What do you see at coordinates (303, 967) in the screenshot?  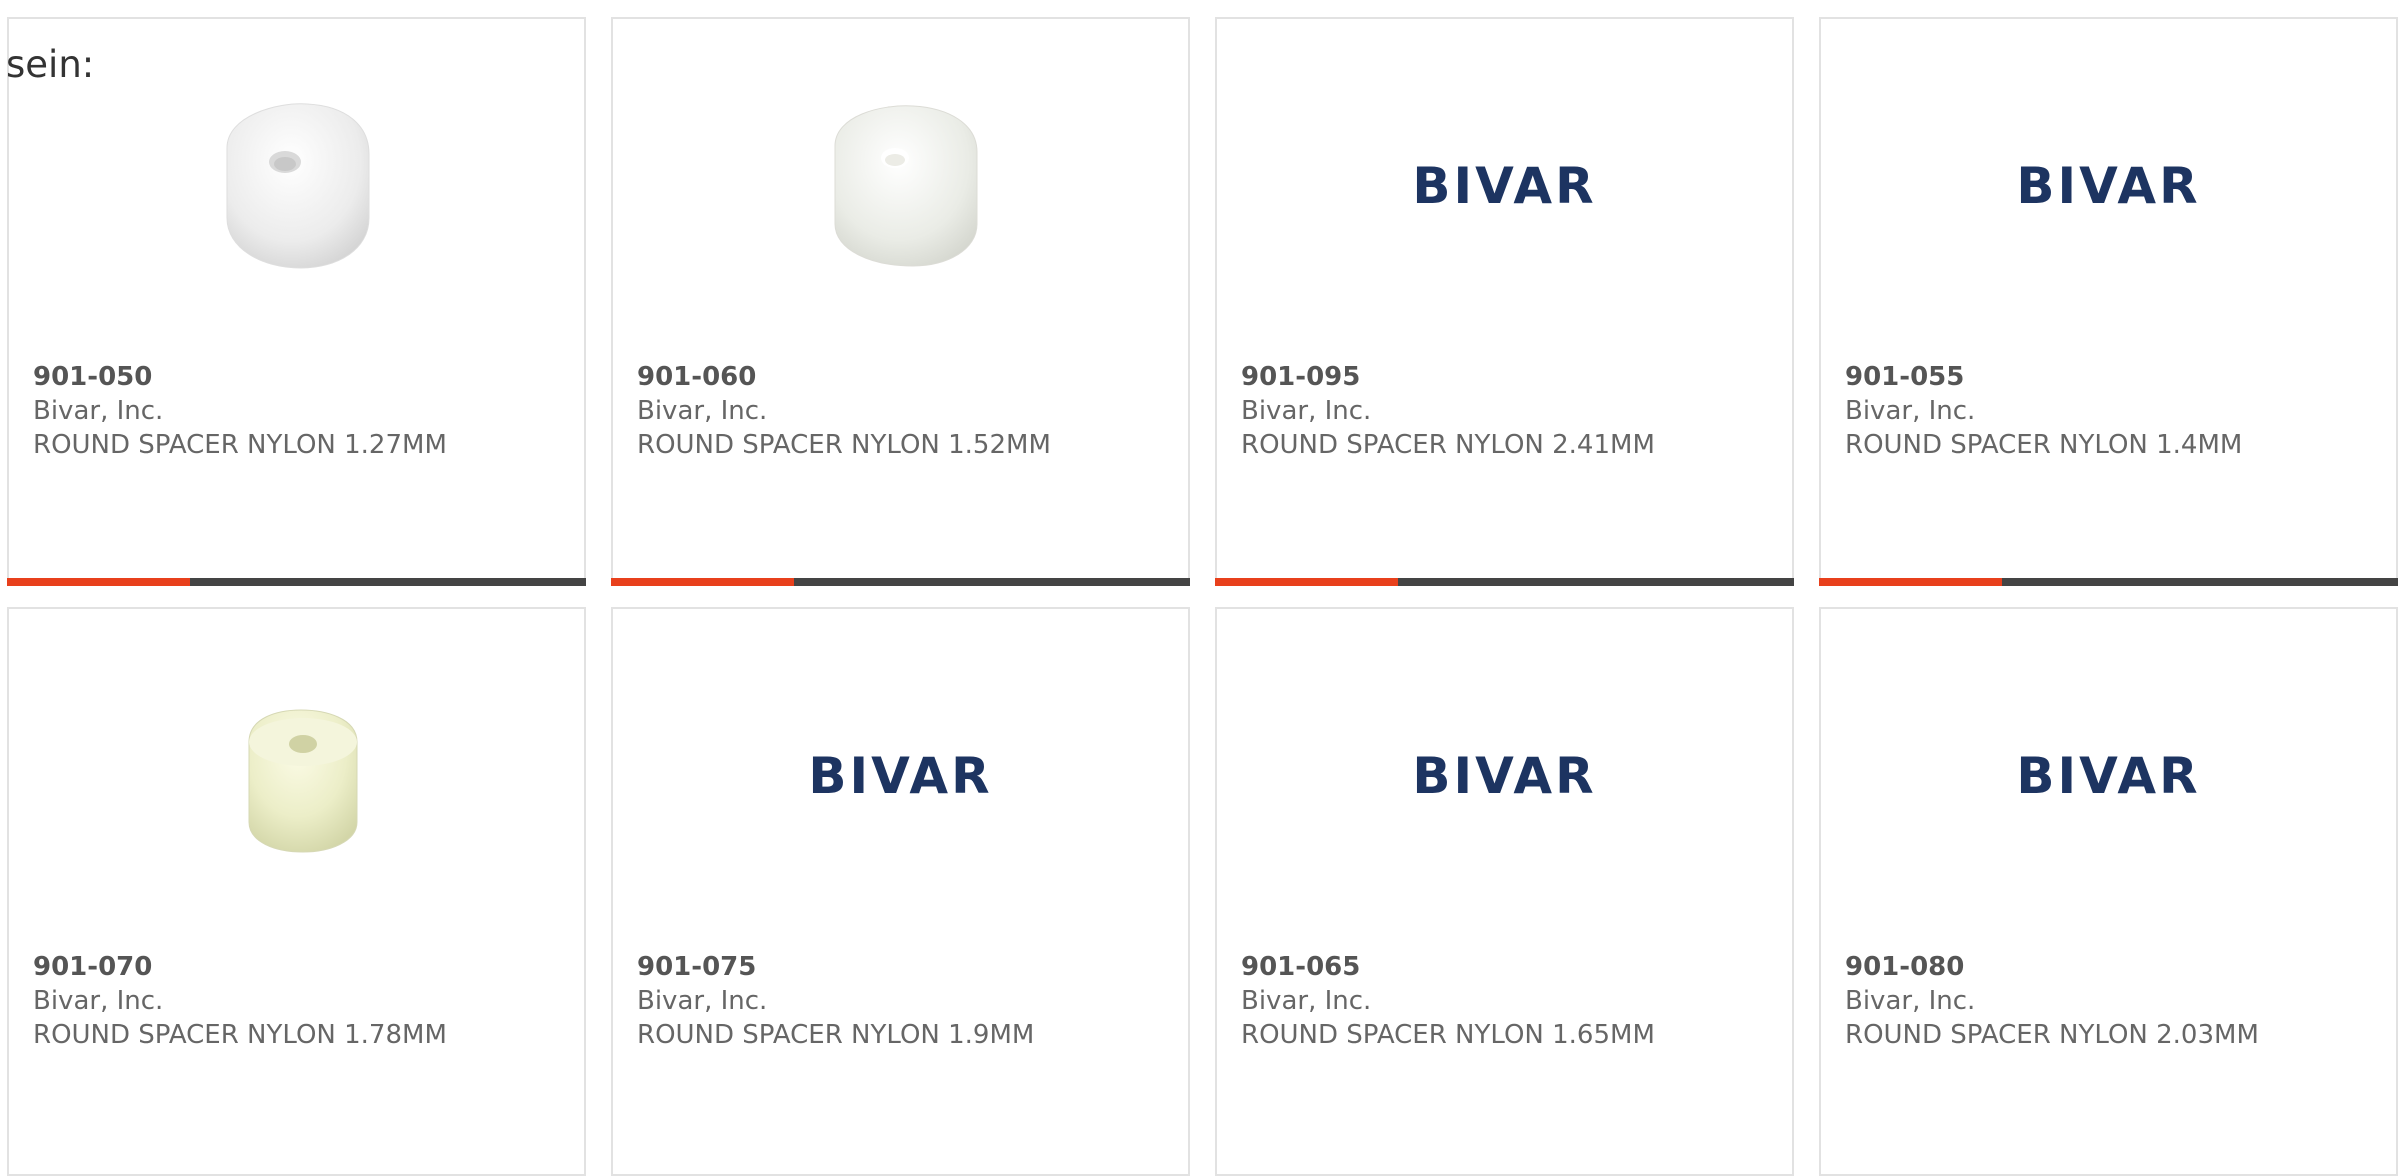 I see `part-number: 901-070` at bounding box center [303, 967].